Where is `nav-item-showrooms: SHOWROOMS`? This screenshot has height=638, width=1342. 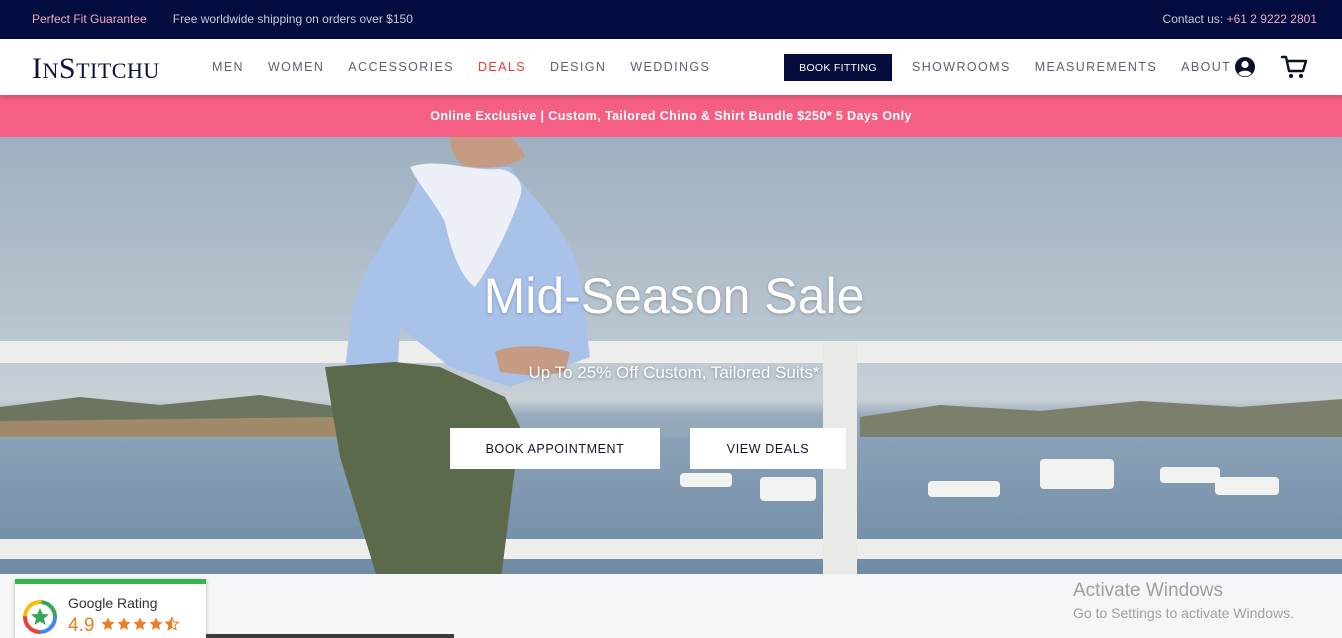
nav-item-showrooms: SHOWROOMS is located at coordinates (961, 67).